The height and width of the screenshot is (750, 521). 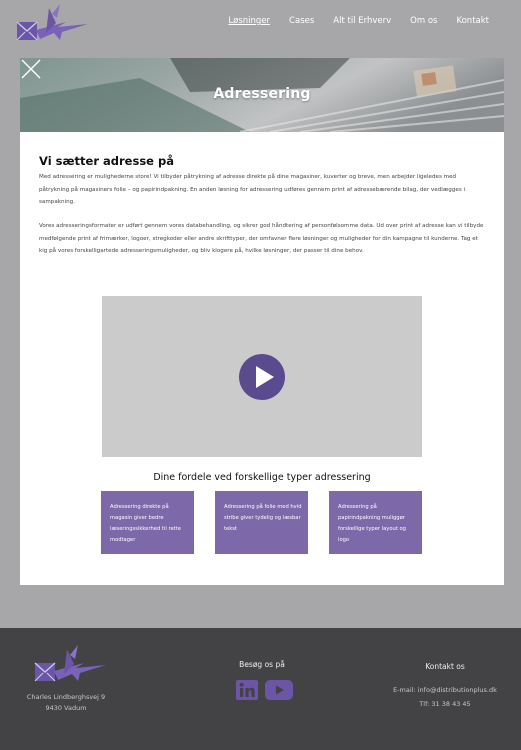 I want to click on phone-label: Tlf:, so click(x=424, y=704).